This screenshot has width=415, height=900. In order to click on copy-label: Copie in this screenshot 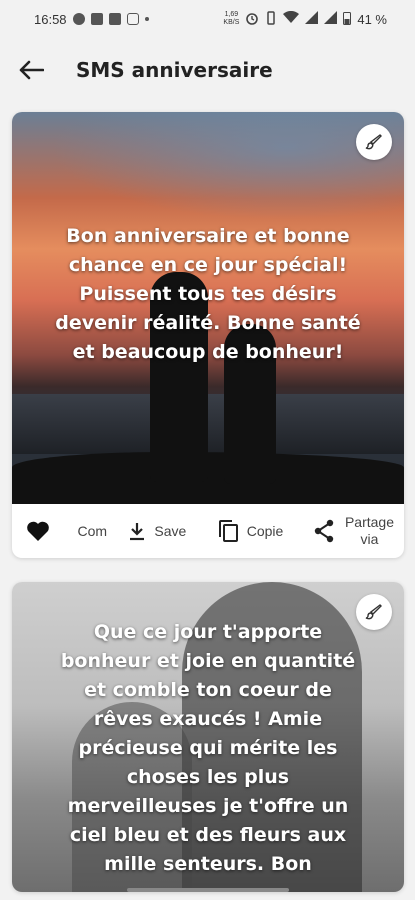, I will do `click(265, 531)`.